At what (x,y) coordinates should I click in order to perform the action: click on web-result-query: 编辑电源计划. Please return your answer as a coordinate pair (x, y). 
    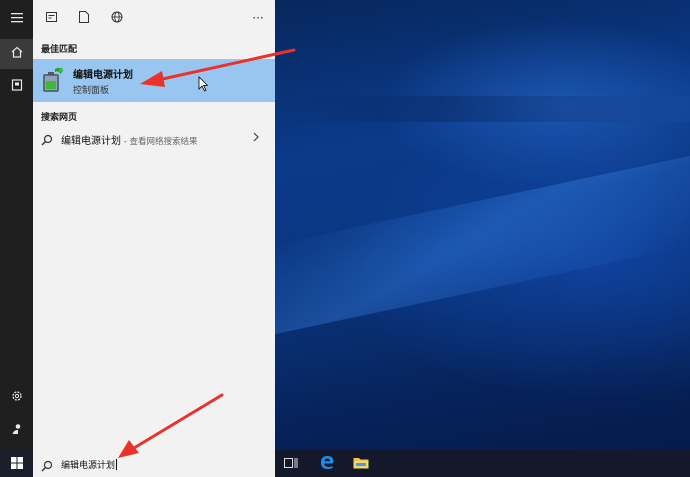
    Looking at the image, I should click on (91, 141).